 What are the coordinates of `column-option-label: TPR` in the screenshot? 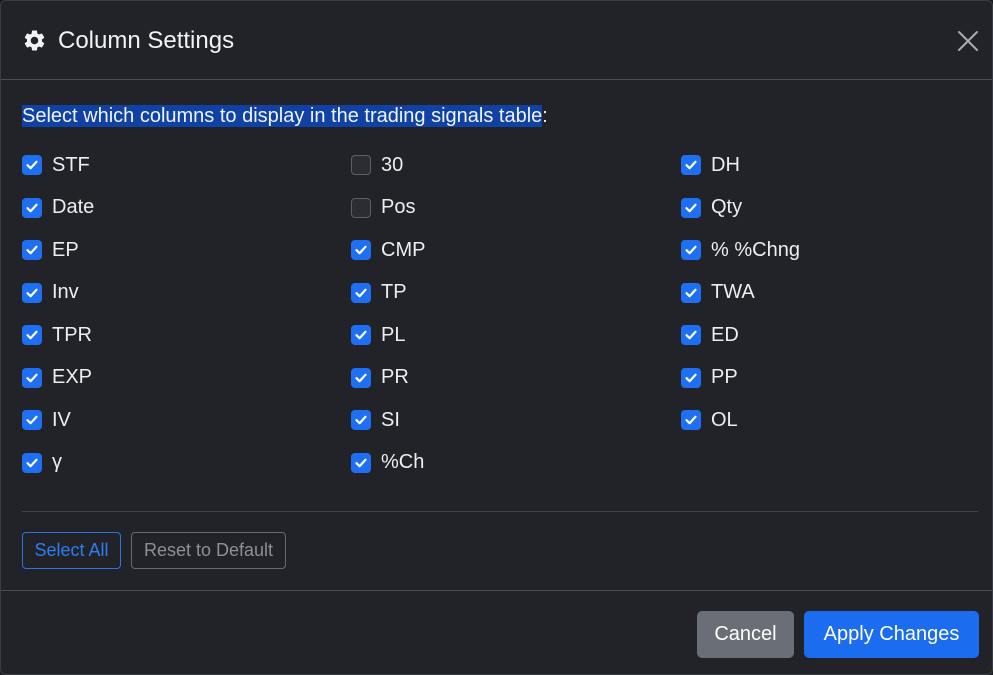 It's located at (72, 334).